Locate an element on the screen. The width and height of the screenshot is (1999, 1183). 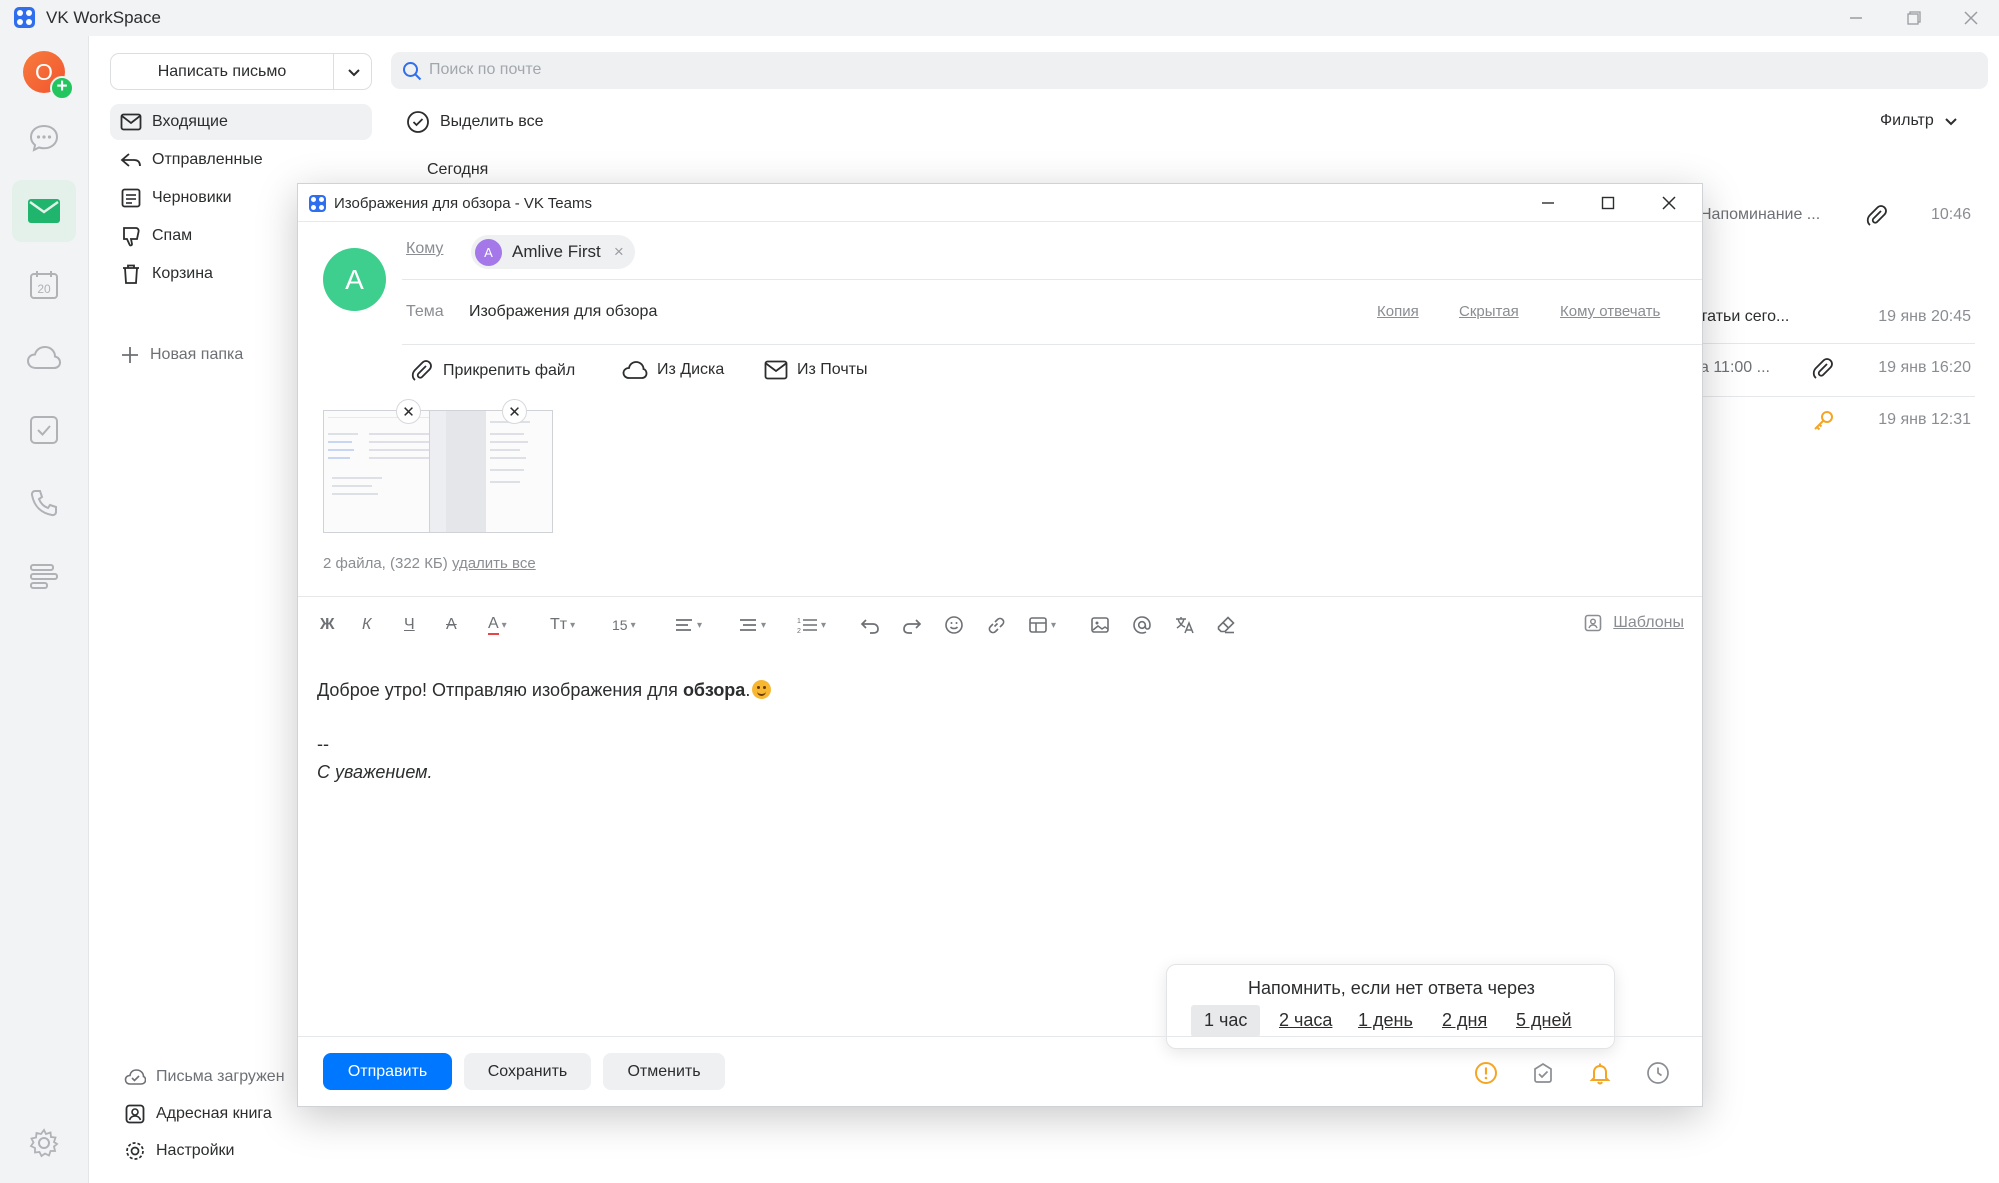
signature-dash: -- is located at coordinates (323, 744).